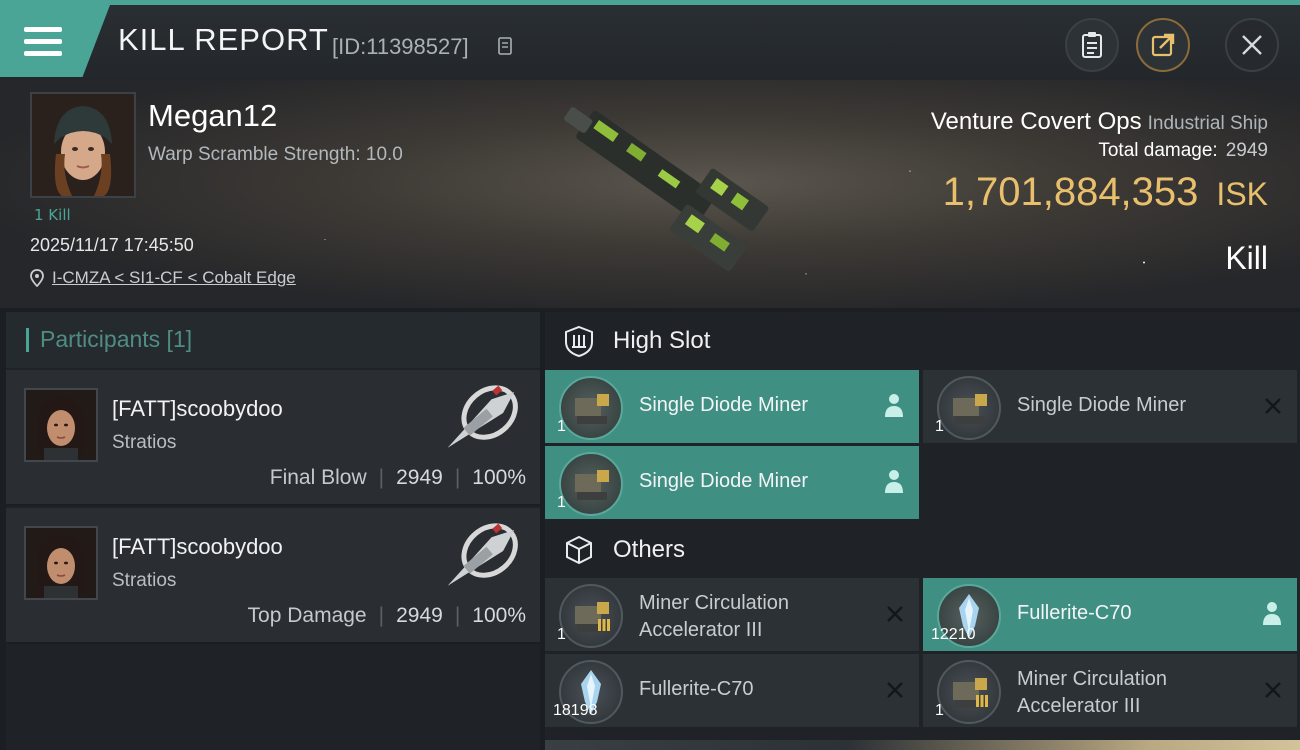 This screenshot has width=1300, height=750. What do you see at coordinates (174, 278) in the screenshot?
I see `location-link: I-CMZA < SI1-CF < Cobalt Edge` at bounding box center [174, 278].